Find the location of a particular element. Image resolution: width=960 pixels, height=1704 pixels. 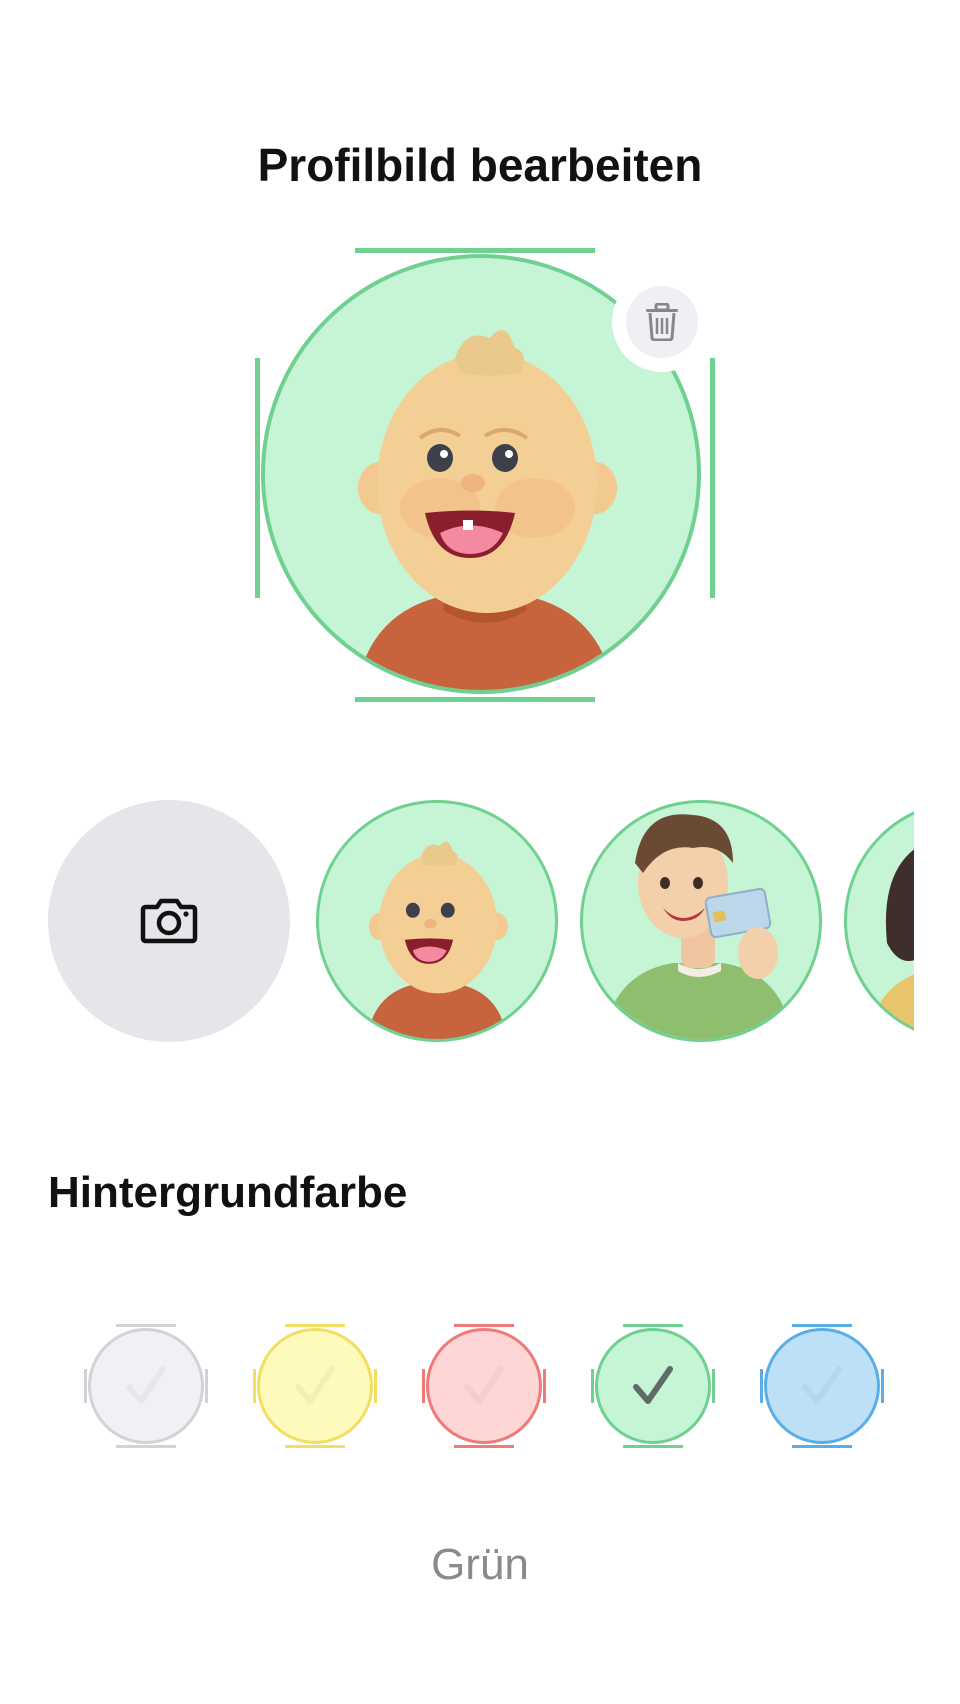

trash-icon is located at coordinates (662, 322).